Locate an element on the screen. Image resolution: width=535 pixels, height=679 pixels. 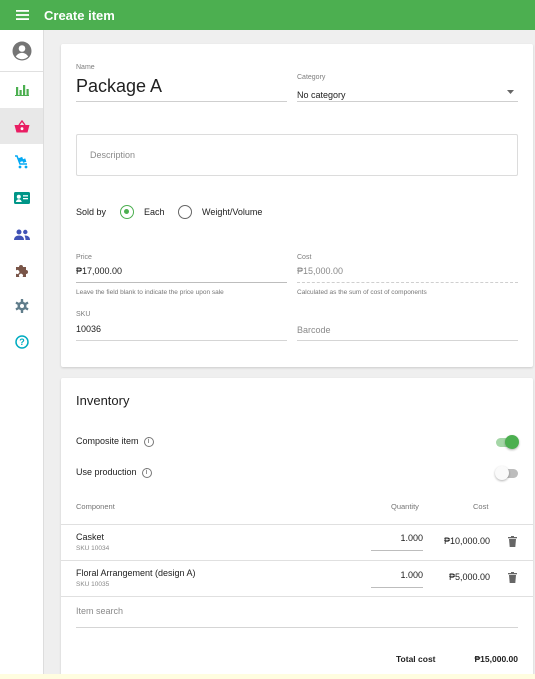
sidebar-item-integrations is located at coordinates (21, 270).